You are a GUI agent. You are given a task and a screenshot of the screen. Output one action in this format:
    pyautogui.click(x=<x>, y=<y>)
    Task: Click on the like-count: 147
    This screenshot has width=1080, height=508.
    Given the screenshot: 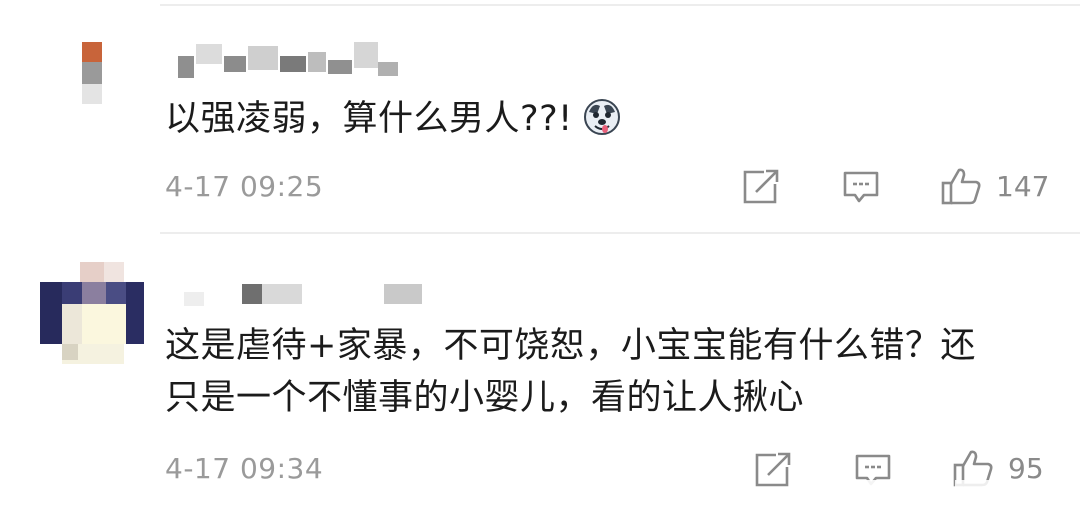 What is the action you would take?
    pyautogui.click(x=1023, y=186)
    